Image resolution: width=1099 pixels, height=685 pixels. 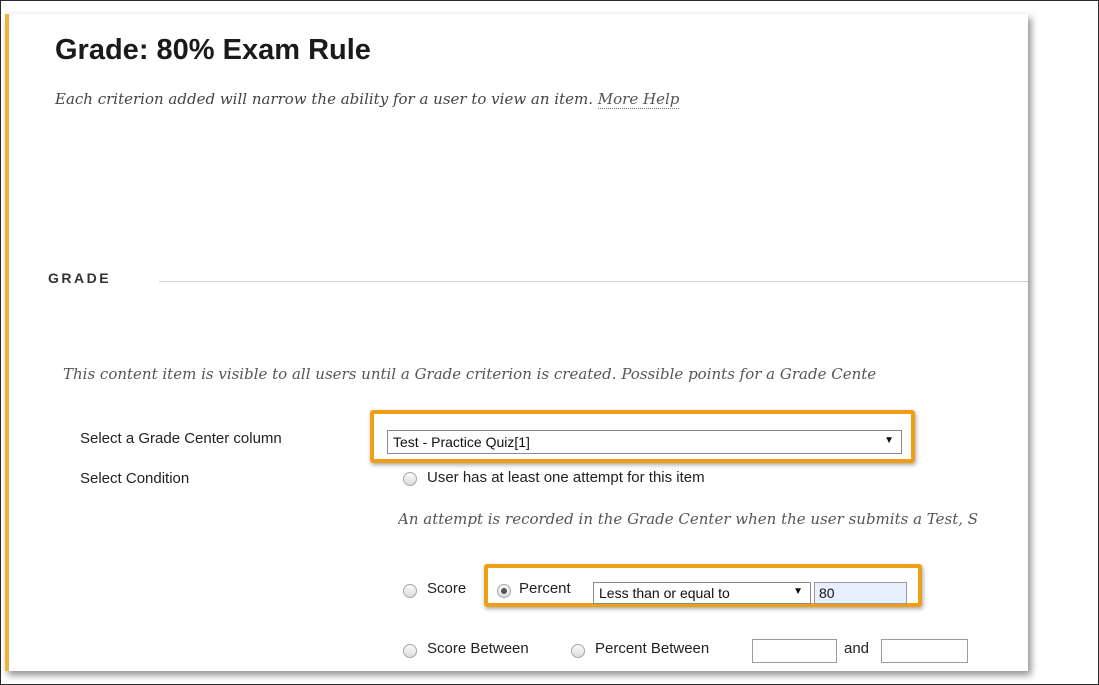 I want to click on more-help-link: More Help, so click(x=638, y=99).